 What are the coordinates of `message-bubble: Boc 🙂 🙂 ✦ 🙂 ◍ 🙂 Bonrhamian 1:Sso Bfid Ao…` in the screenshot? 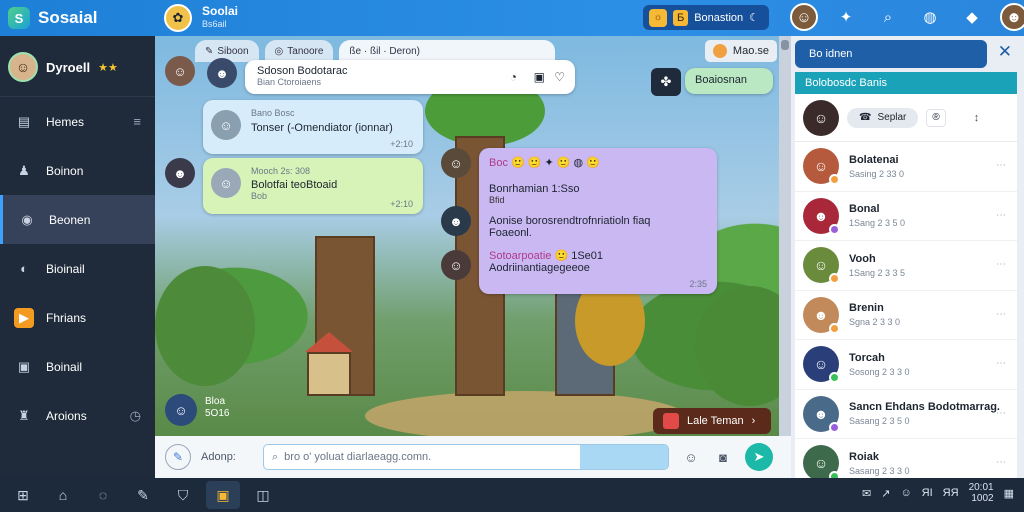 It's located at (598, 221).